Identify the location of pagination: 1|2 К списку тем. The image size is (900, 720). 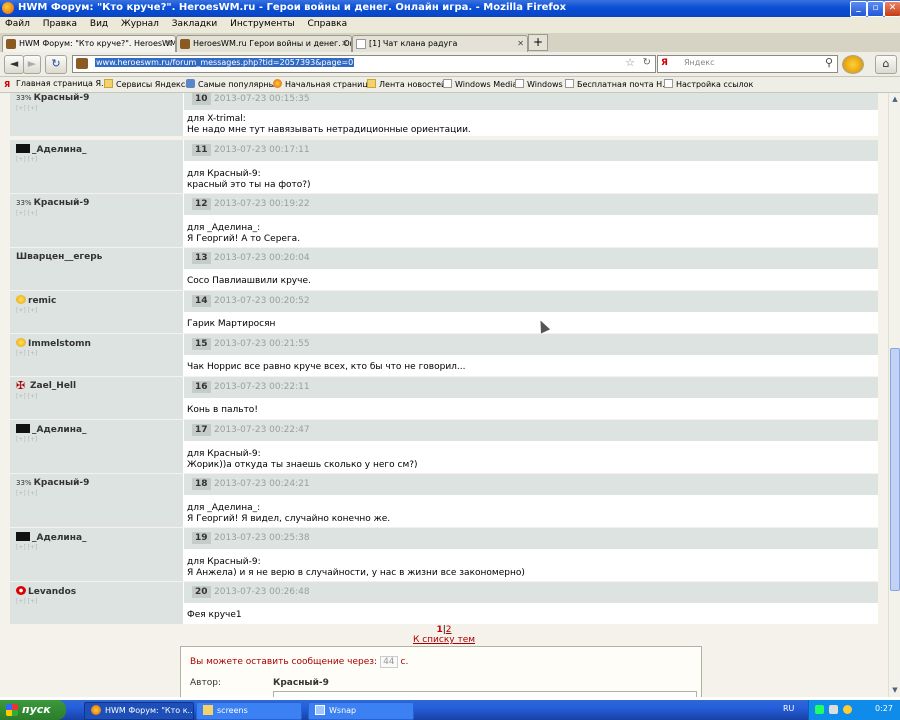
(444, 635).